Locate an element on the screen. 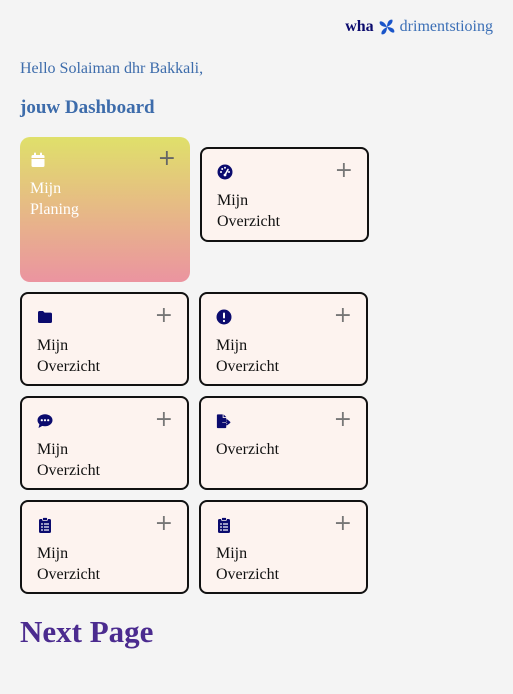 The image size is (513, 694). brand-name-rest: drimentstioing is located at coordinates (446, 26).